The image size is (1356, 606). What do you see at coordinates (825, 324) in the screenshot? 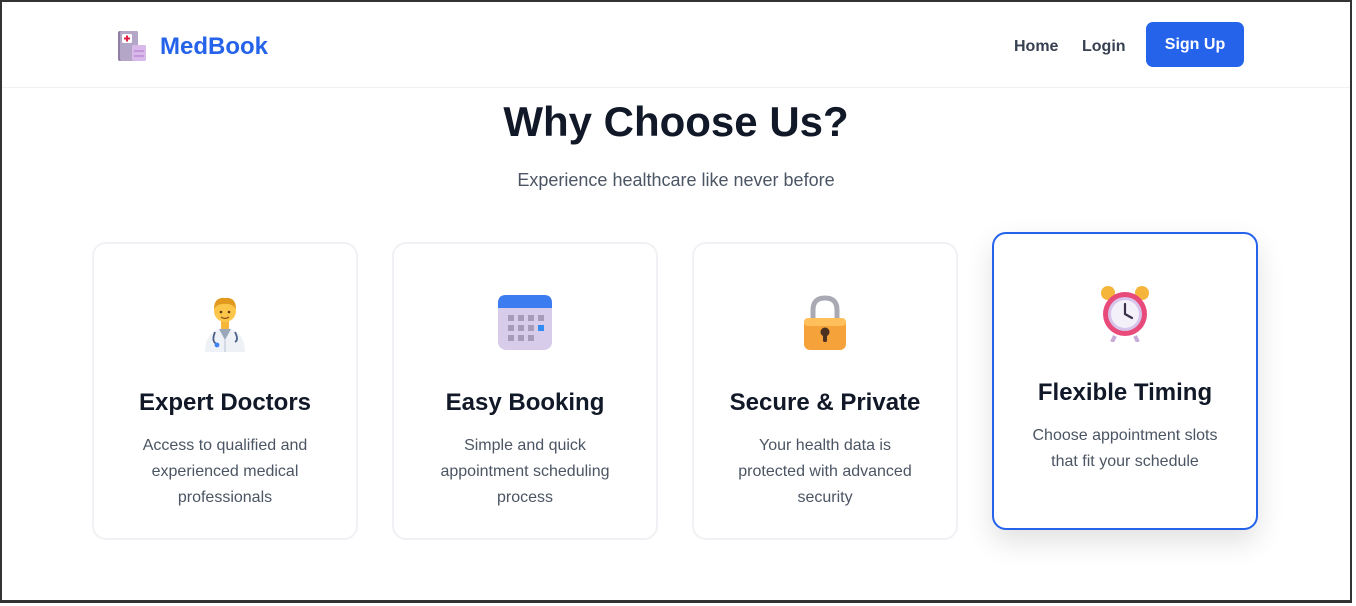
I see `lock-icon` at bounding box center [825, 324].